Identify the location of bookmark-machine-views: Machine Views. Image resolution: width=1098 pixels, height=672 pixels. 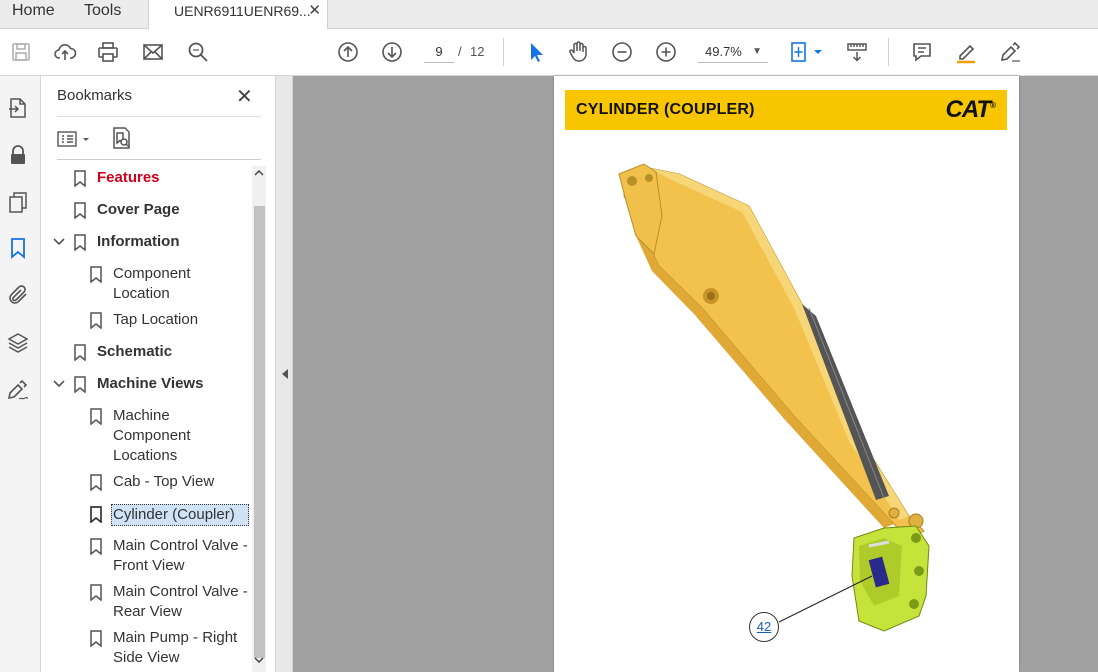
(147, 385).